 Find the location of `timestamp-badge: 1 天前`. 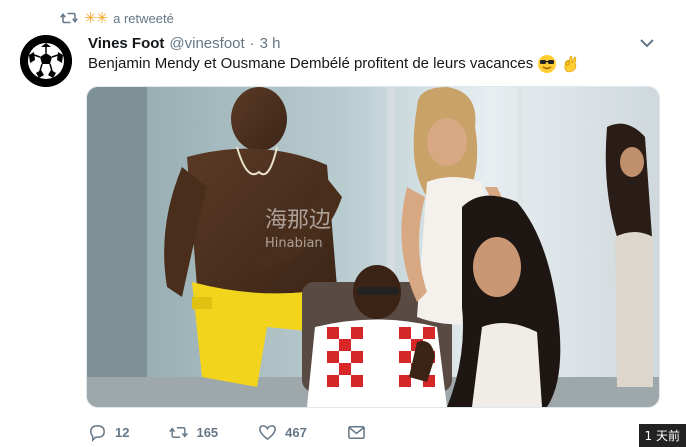

timestamp-badge: 1 天前 is located at coordinates (662, 435).